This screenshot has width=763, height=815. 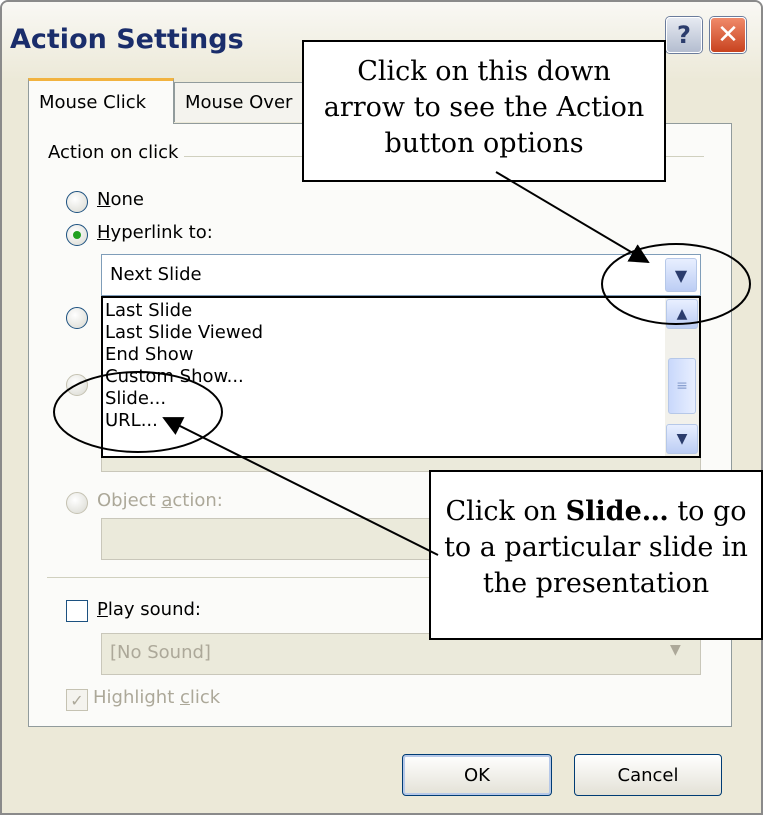 I want to click on play-sound-label: Play sound:, so click(x=149, y=609).